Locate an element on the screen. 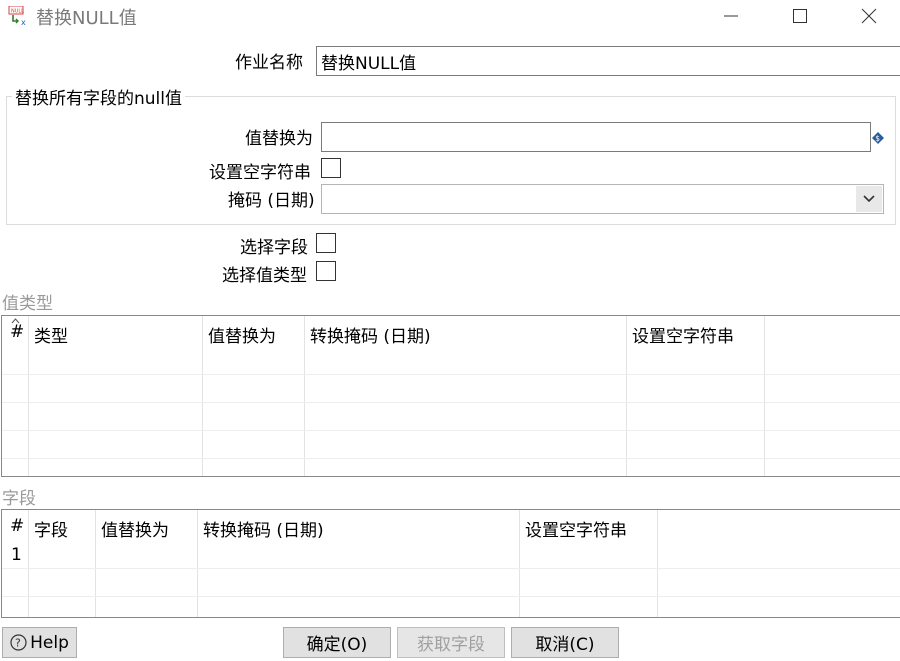  maximize-icon is located at coordinates (800, 16).